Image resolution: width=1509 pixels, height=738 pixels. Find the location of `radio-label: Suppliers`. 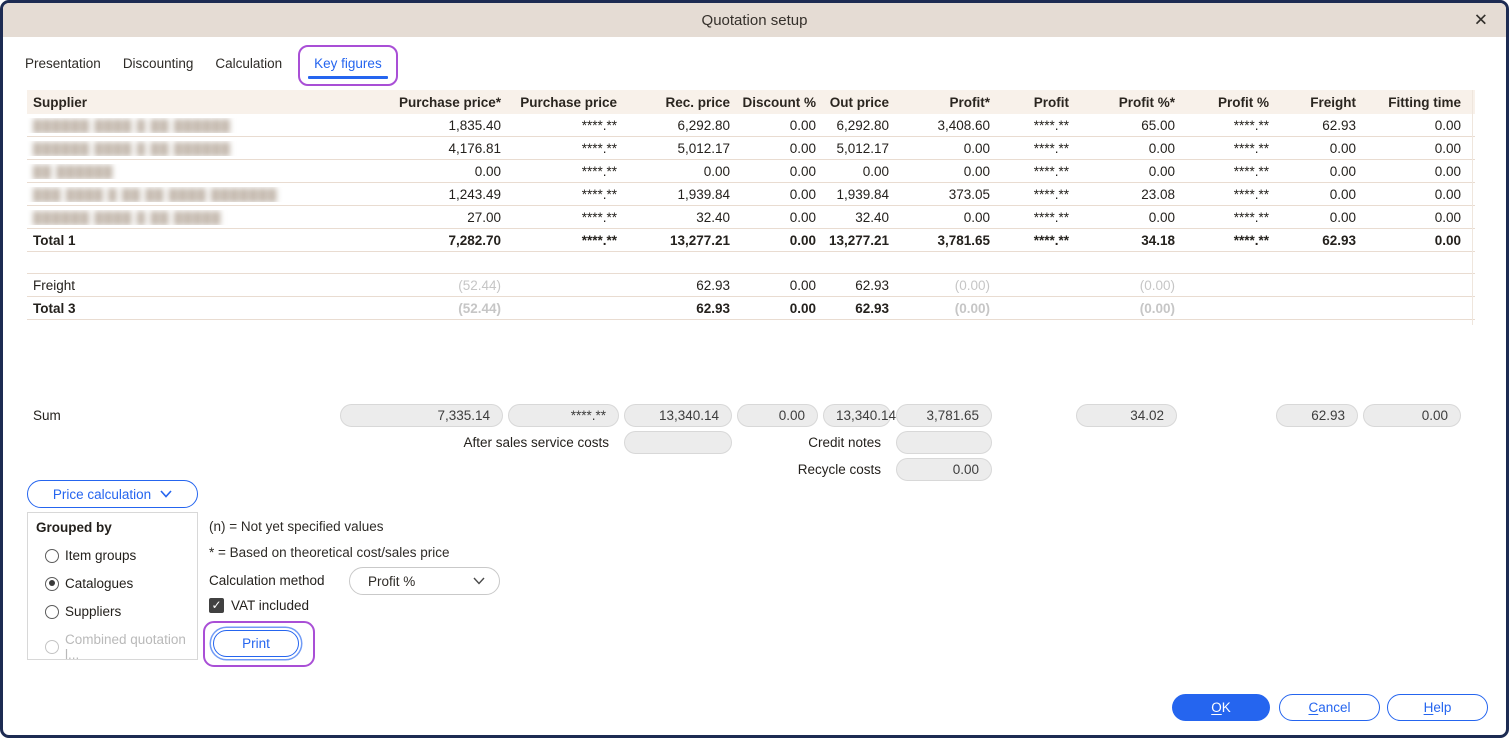

radio-label: Suppliers is located at coordinates (93, 611).